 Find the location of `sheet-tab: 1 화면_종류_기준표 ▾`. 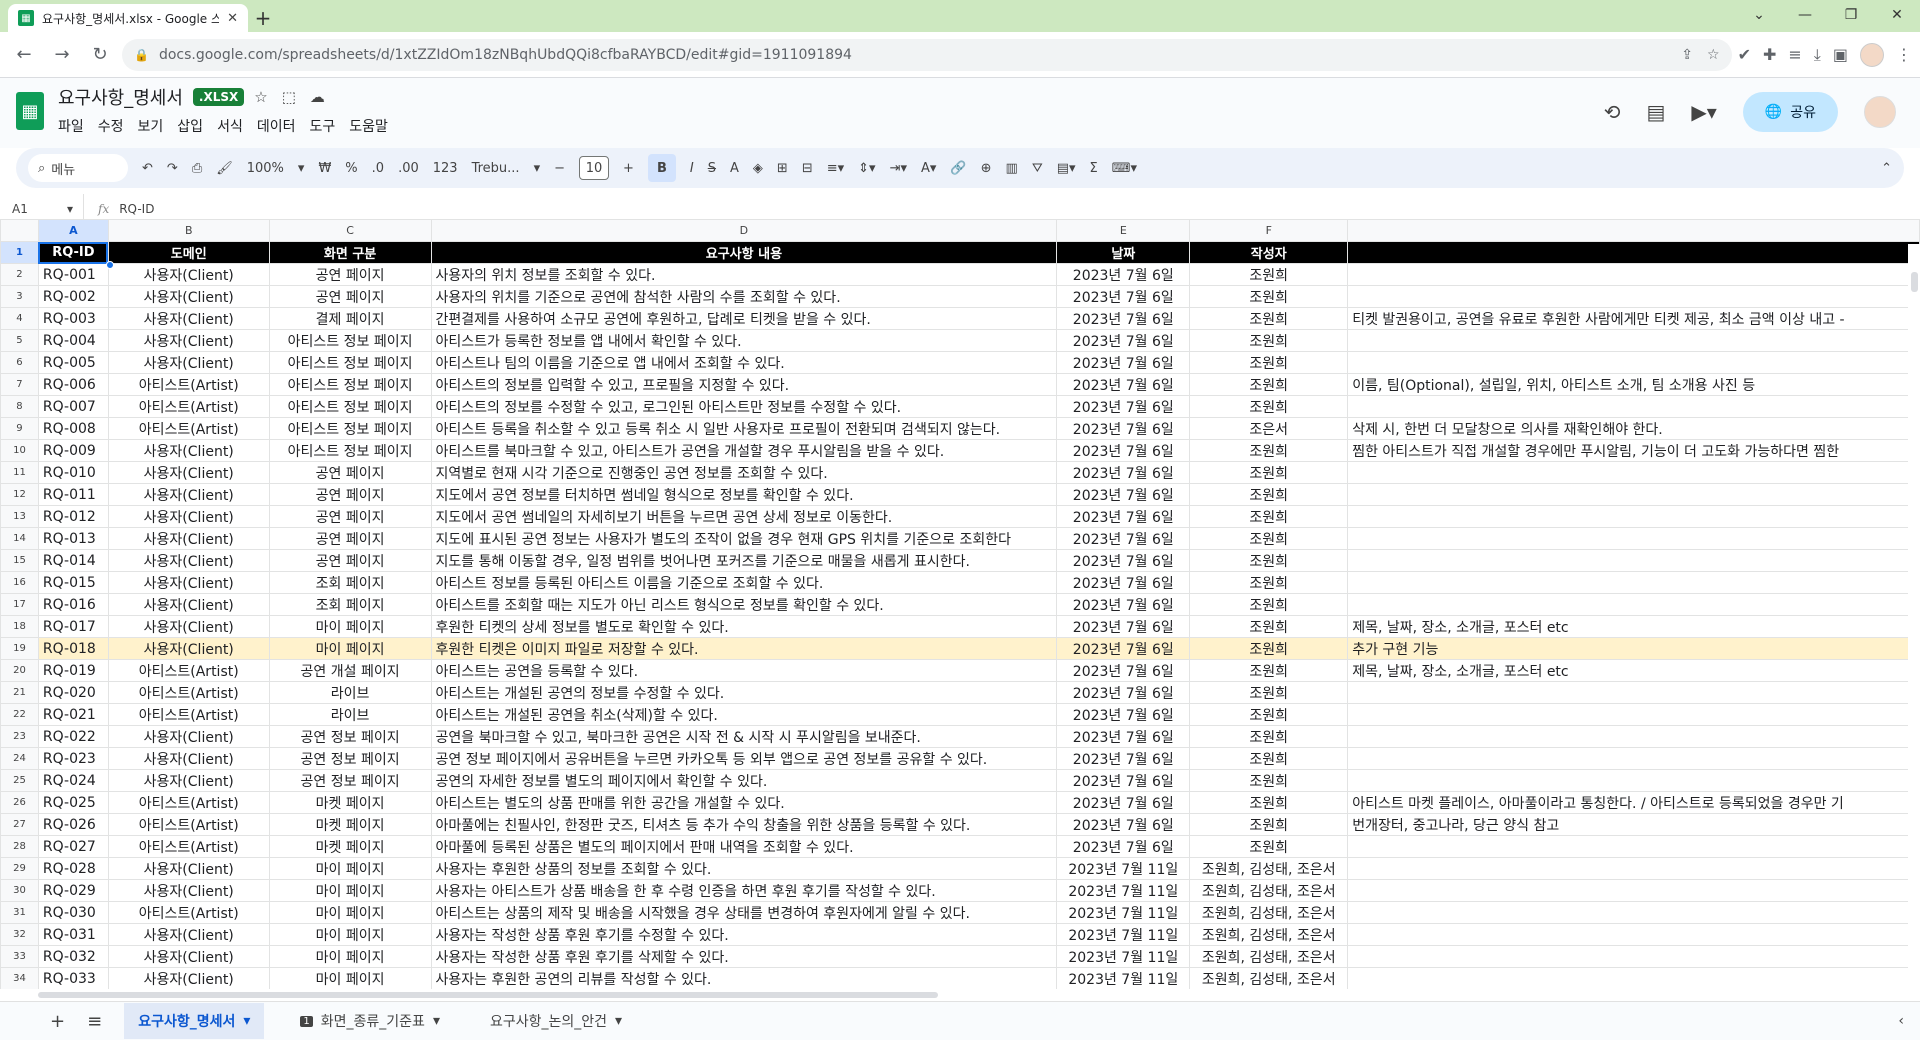

sheet-tab: 1 화면_종류_기준표 ▾ is located at coordinates (370, 1021).